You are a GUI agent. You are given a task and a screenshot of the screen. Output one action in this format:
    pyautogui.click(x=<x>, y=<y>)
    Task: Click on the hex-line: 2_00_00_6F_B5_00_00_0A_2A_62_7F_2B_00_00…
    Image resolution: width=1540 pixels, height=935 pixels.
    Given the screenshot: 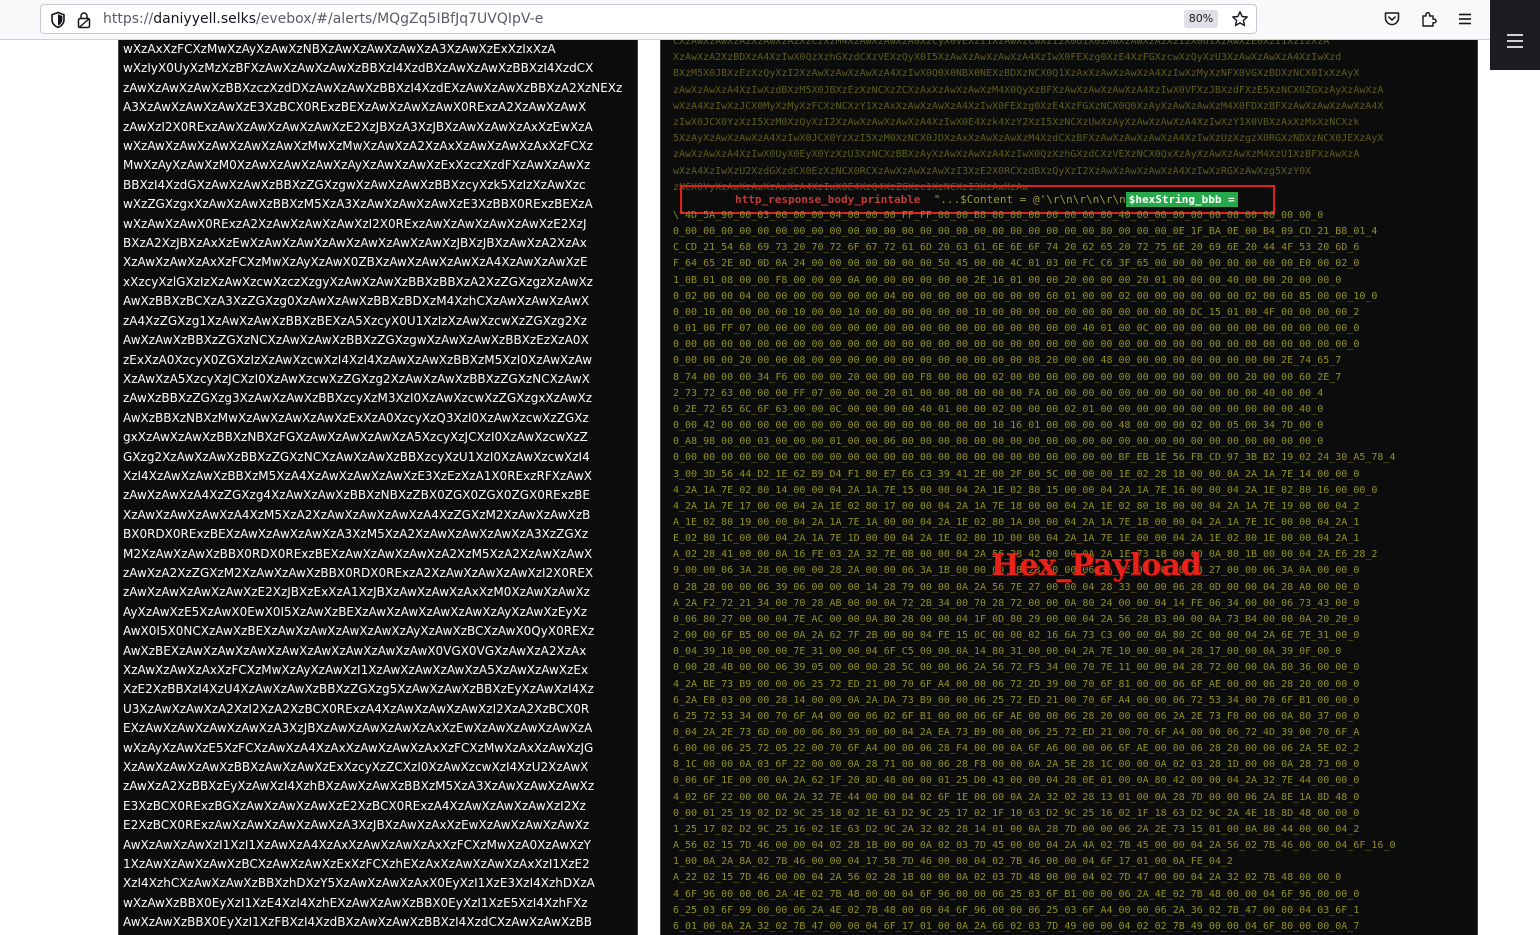 What is the action you would take?
    pyautogui.click(x=1016, y=636)
    